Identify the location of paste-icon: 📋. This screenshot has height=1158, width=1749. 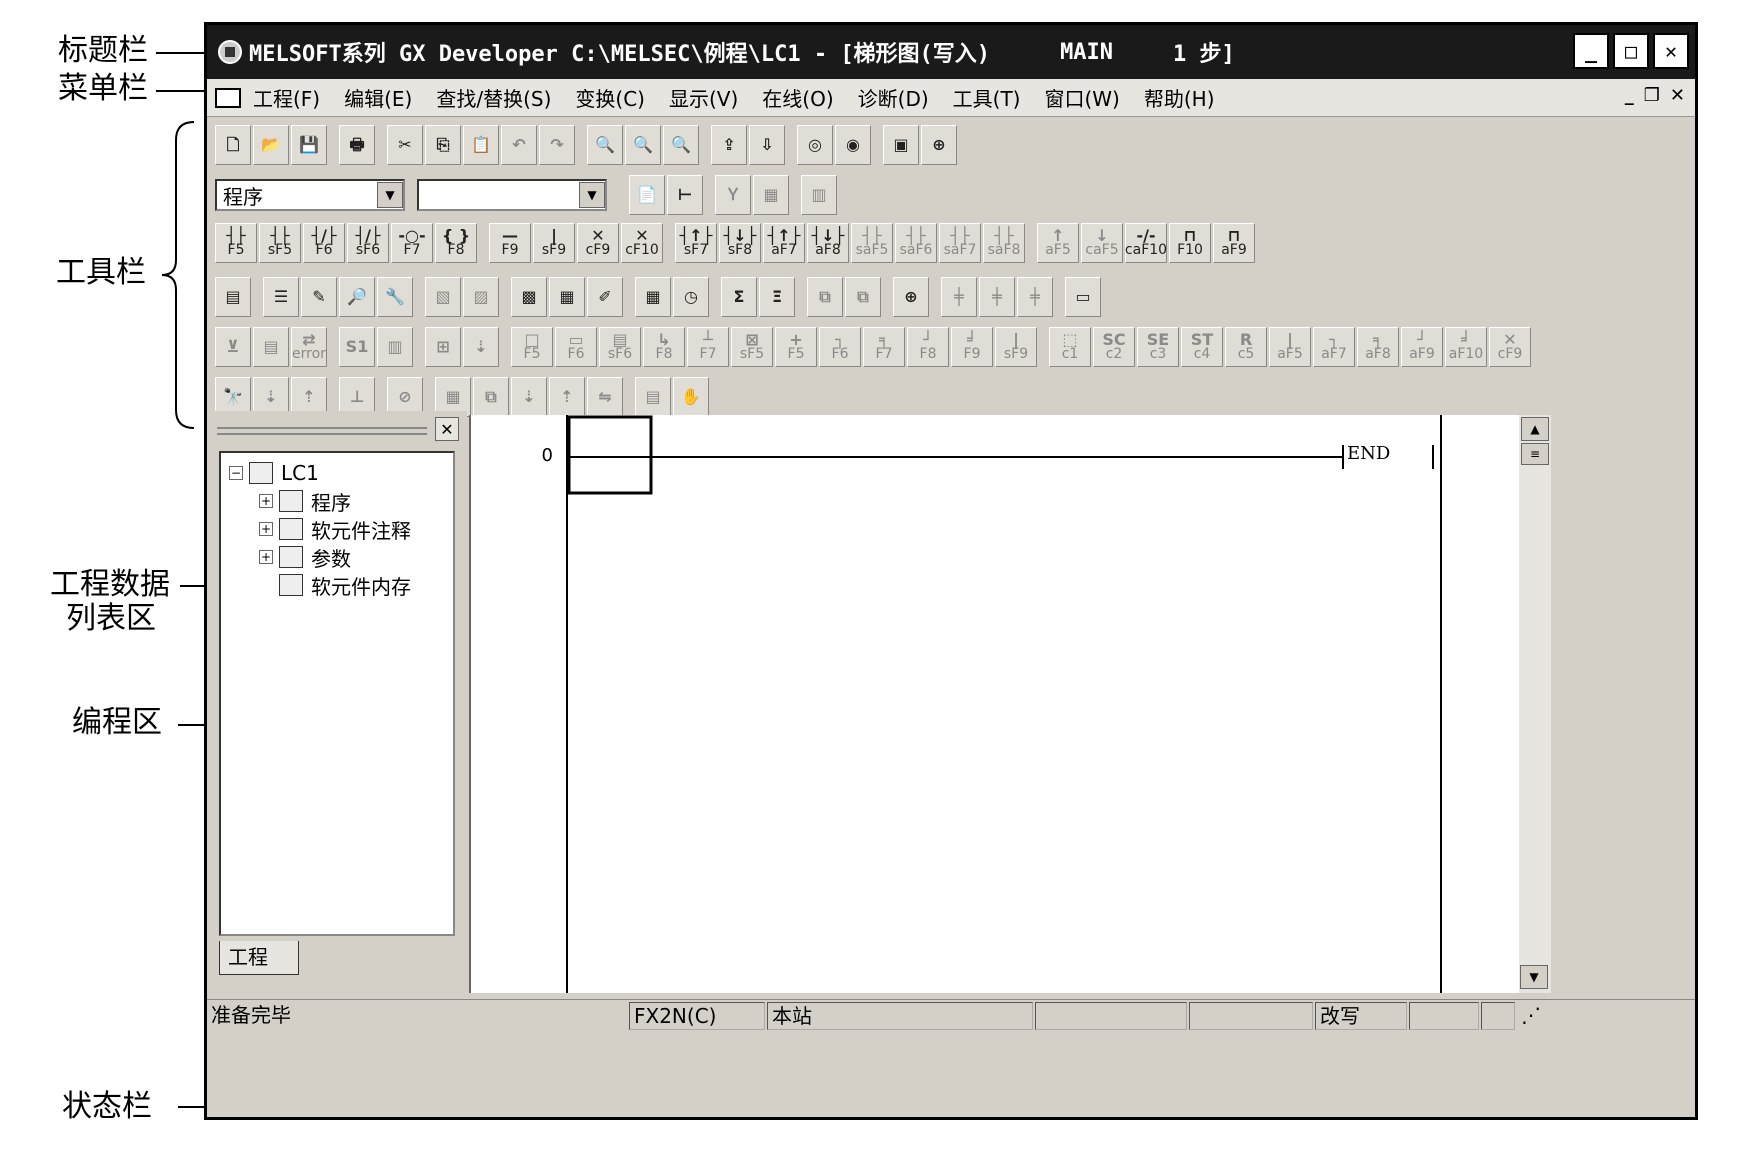
(481, 145).